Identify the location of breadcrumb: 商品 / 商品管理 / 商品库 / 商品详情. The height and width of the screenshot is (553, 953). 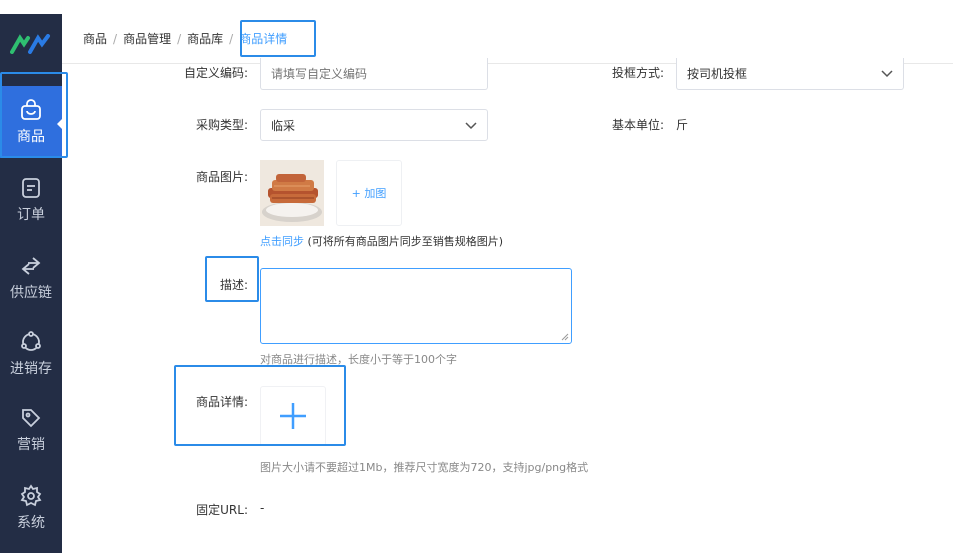
(185, 38).